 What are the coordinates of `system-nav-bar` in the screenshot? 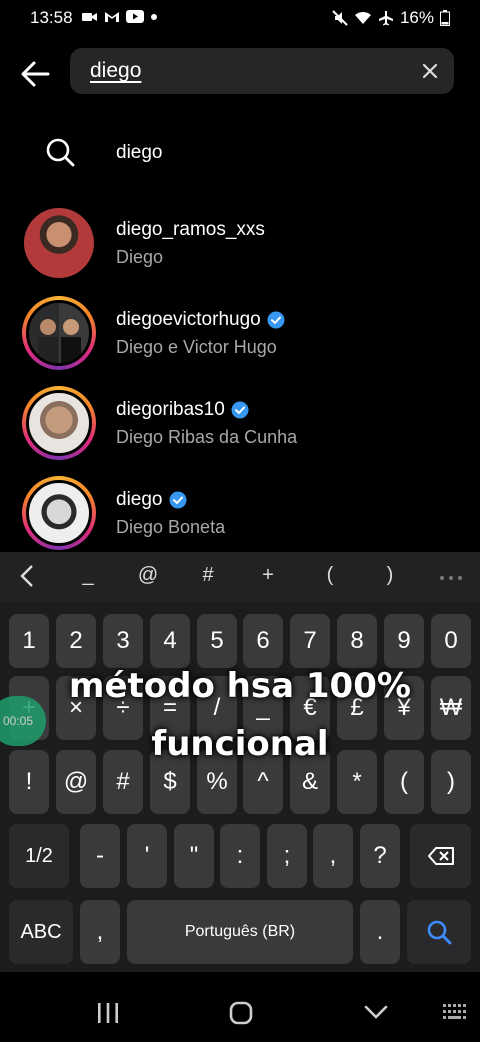 It's located at (240, 1007).